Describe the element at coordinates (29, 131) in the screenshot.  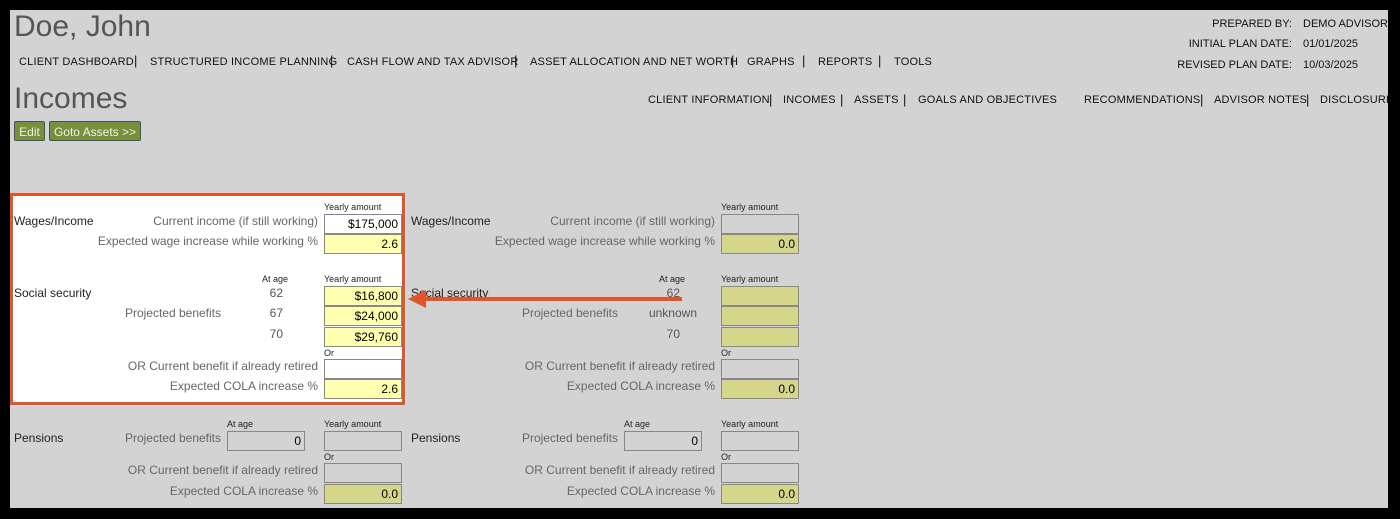
I see `edit-button: Edit` at that location.